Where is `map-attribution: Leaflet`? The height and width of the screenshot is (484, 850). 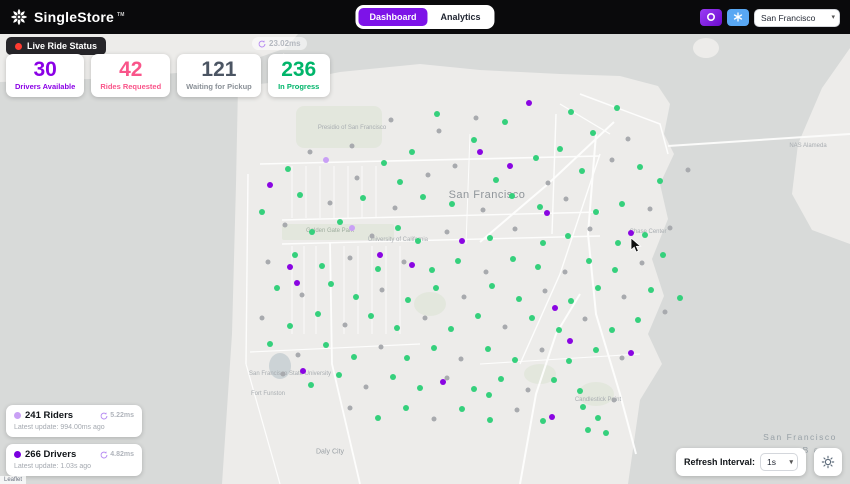
map-attribution: Leaflet is located at coordinates (13, 480).